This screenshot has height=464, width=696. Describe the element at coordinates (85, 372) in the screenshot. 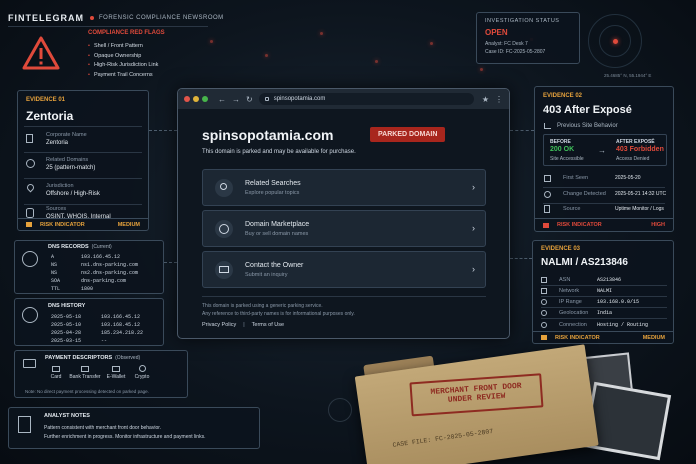

I see `payment-method: Bank Transfer` at that location.